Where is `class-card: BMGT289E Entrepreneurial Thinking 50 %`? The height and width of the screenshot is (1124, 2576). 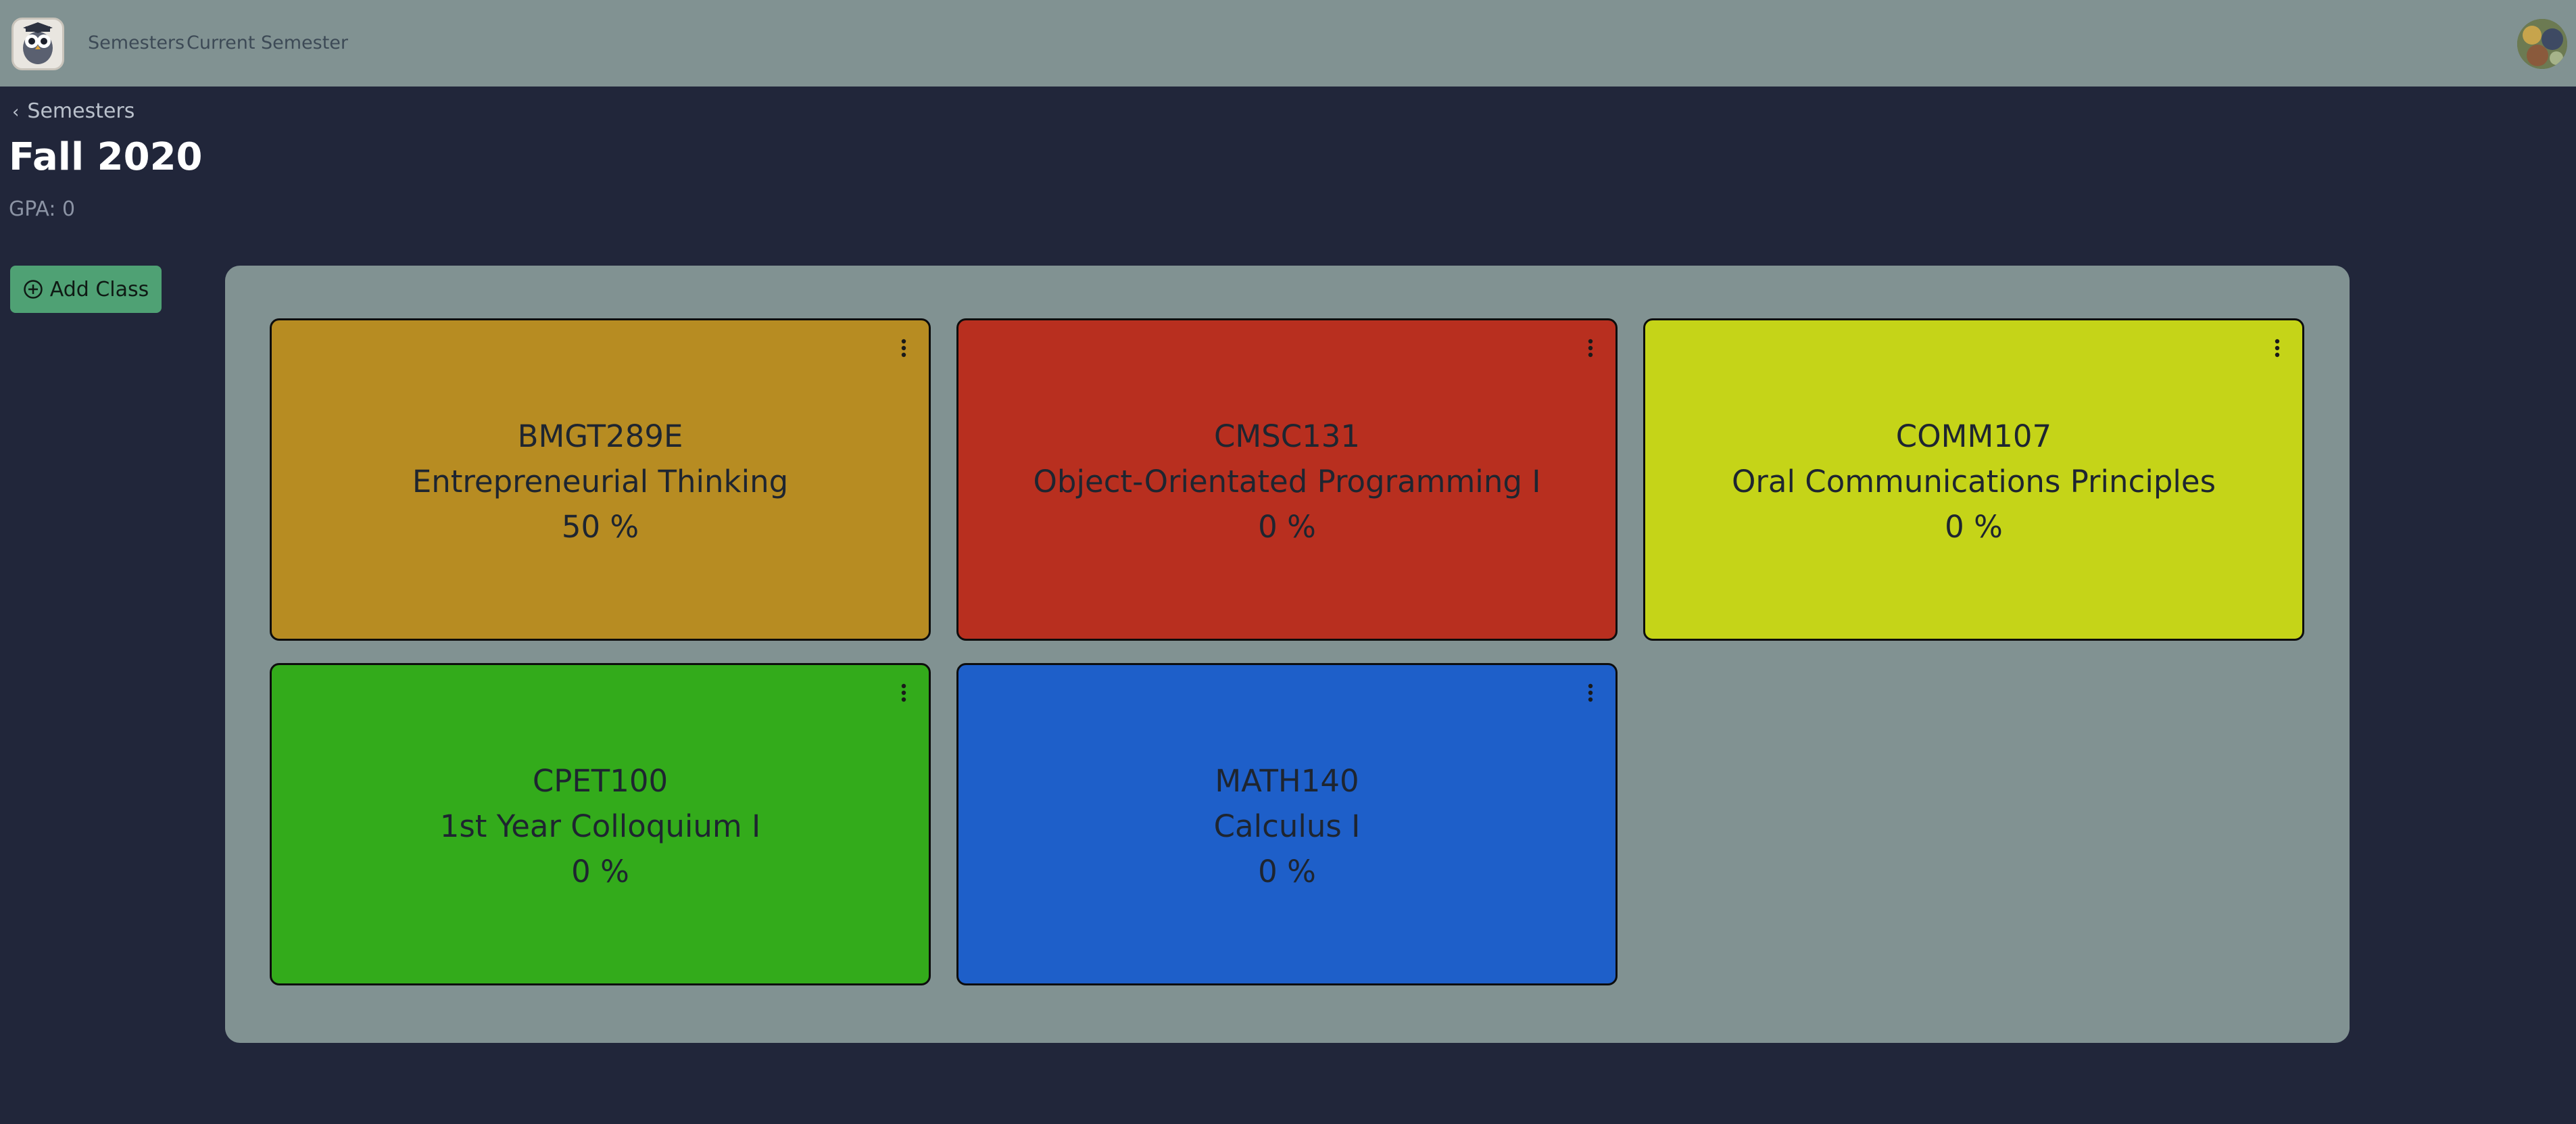 class-card: BMGT289E Entrepreneurial Thinking 50 % is located at coordinates (600, 479).